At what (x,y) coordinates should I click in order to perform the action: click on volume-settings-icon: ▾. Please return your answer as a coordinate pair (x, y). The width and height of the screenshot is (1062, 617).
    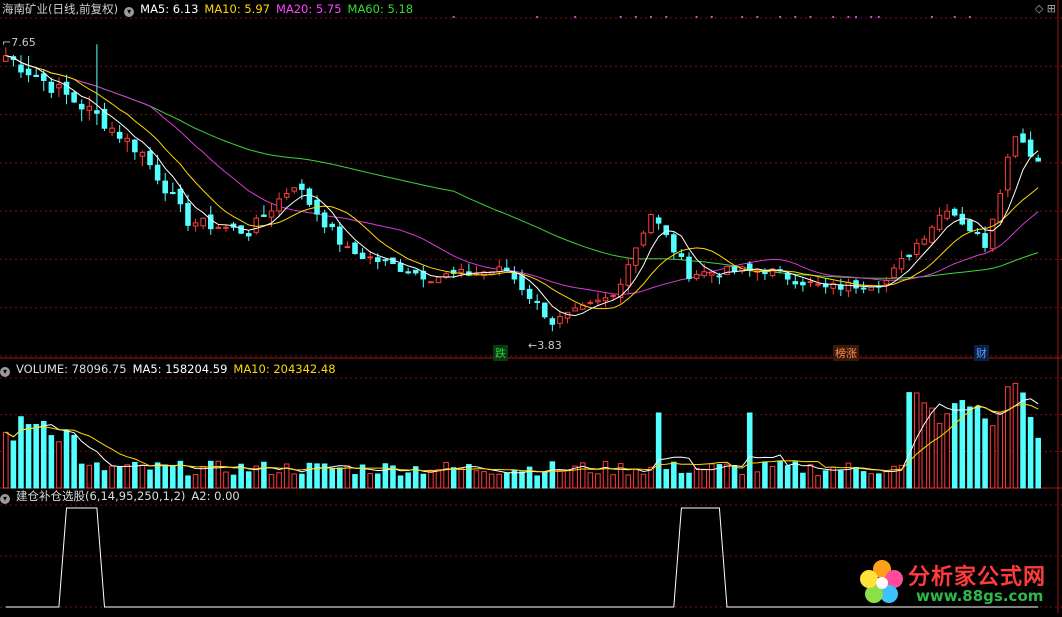
    Looking at the image, I should click on (5, 372).